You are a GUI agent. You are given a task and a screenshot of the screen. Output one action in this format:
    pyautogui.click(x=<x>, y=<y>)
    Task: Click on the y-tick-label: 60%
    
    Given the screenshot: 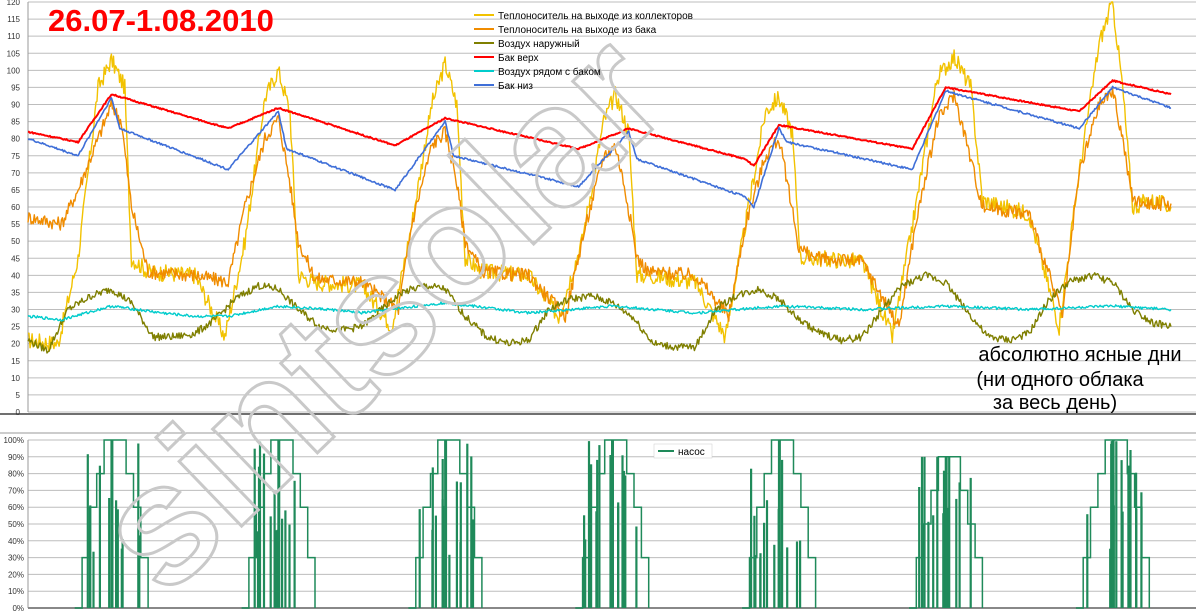 What is the action you would take?
    pyautogui.click(x=16, y=507)
    